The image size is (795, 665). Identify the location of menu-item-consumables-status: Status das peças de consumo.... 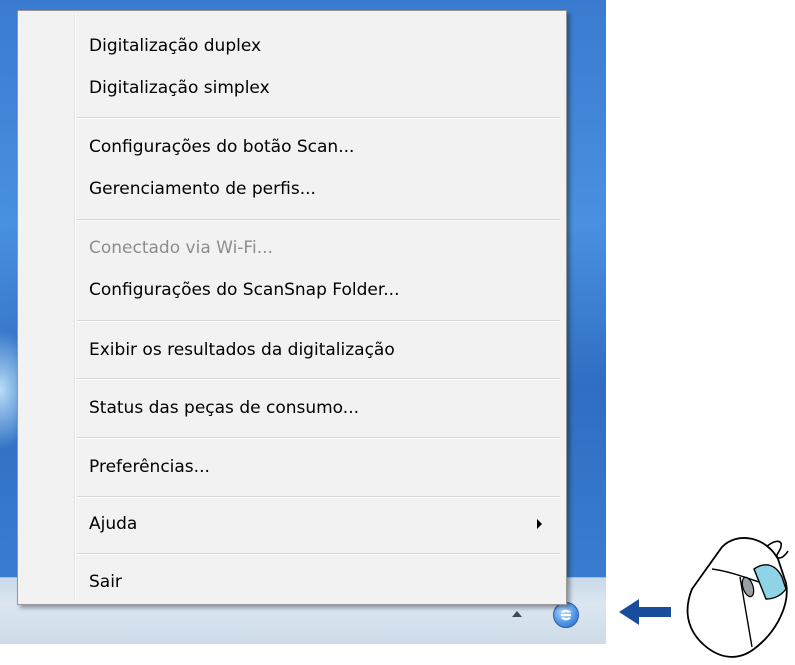
(291, 408).